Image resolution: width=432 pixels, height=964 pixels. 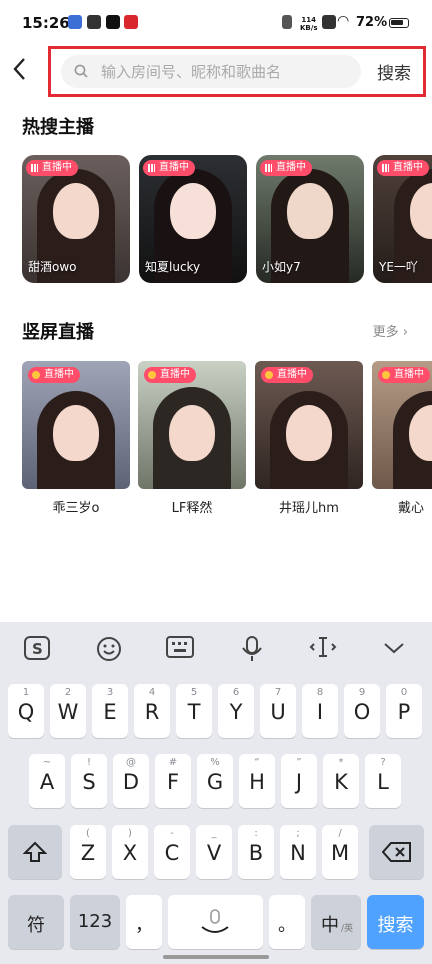 What do you see at coordinates (214, 852) in the screenshot?
I see `key-v: _ V` at bounding box center [214, 852].